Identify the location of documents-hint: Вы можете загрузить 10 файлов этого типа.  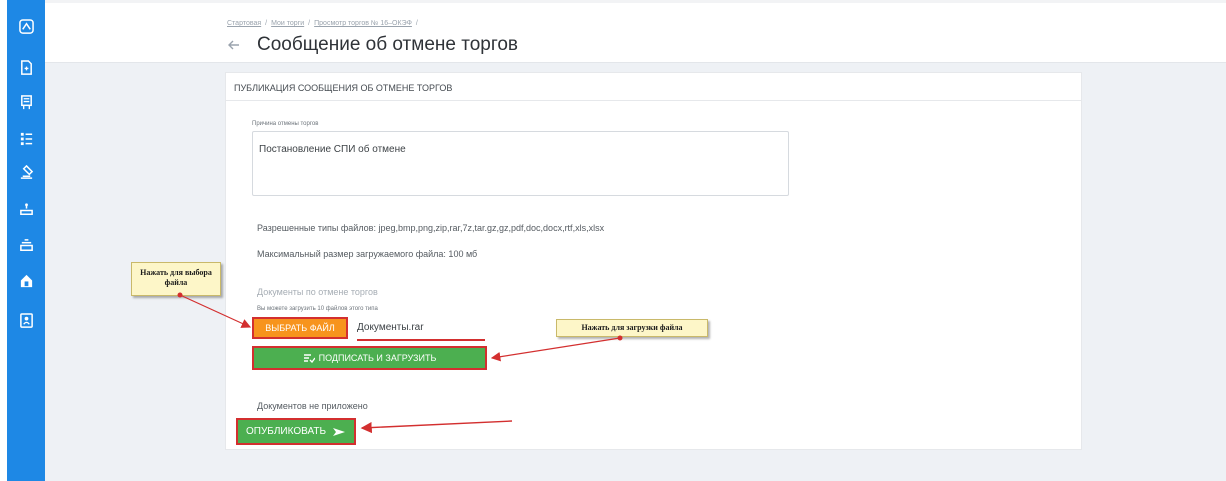
(317, 309).